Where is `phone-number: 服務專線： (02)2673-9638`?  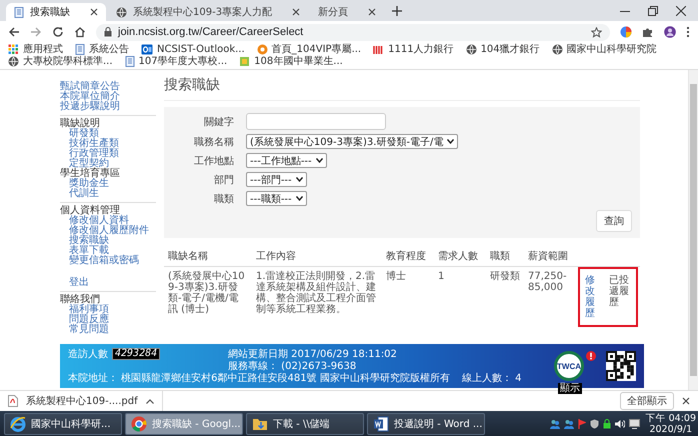
phone-number: 服務專線： (02)2673-9638 is located at coordinates (293, 366).